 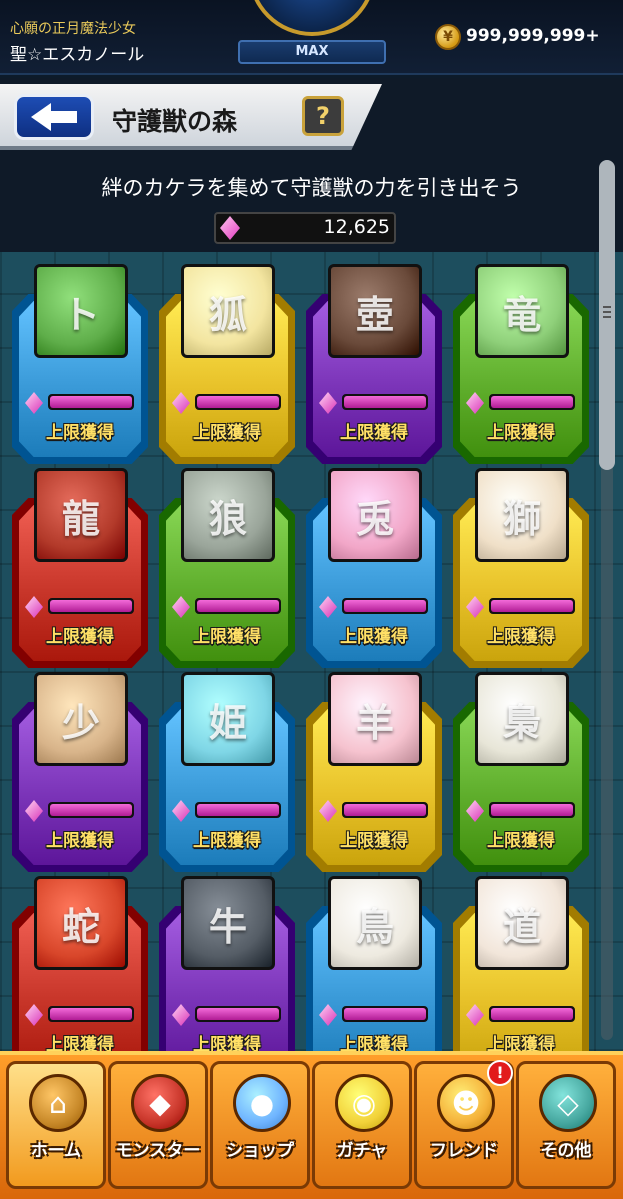 I want to click on coin-icon: ¥, so click(x=448, y=37).